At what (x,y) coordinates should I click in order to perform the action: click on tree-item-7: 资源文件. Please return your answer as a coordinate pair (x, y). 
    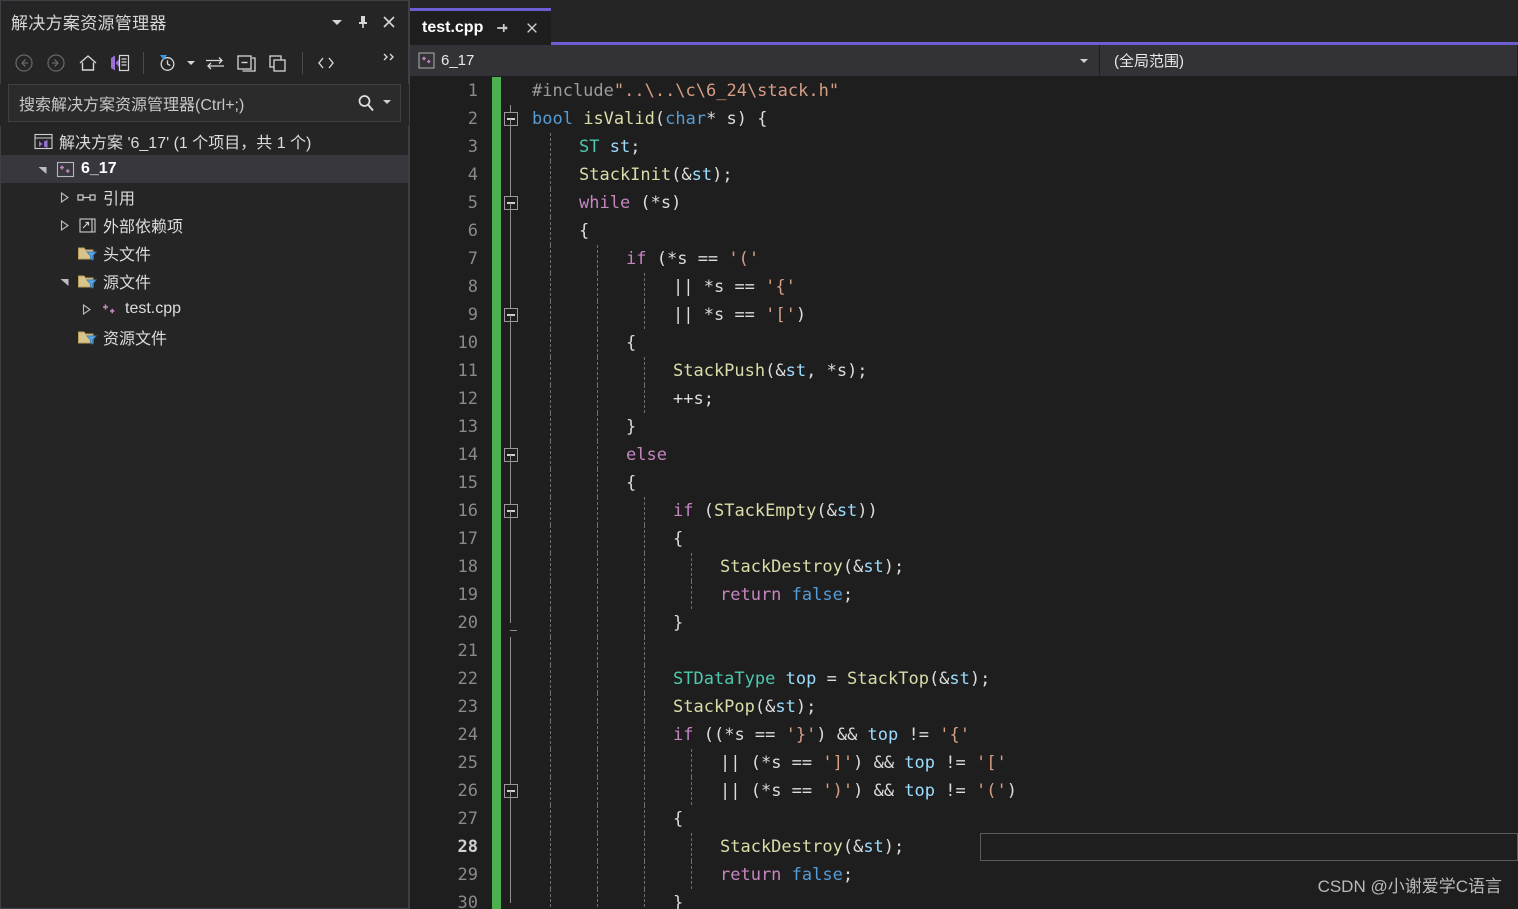
    Looking at the image, I should click on (204, 337).